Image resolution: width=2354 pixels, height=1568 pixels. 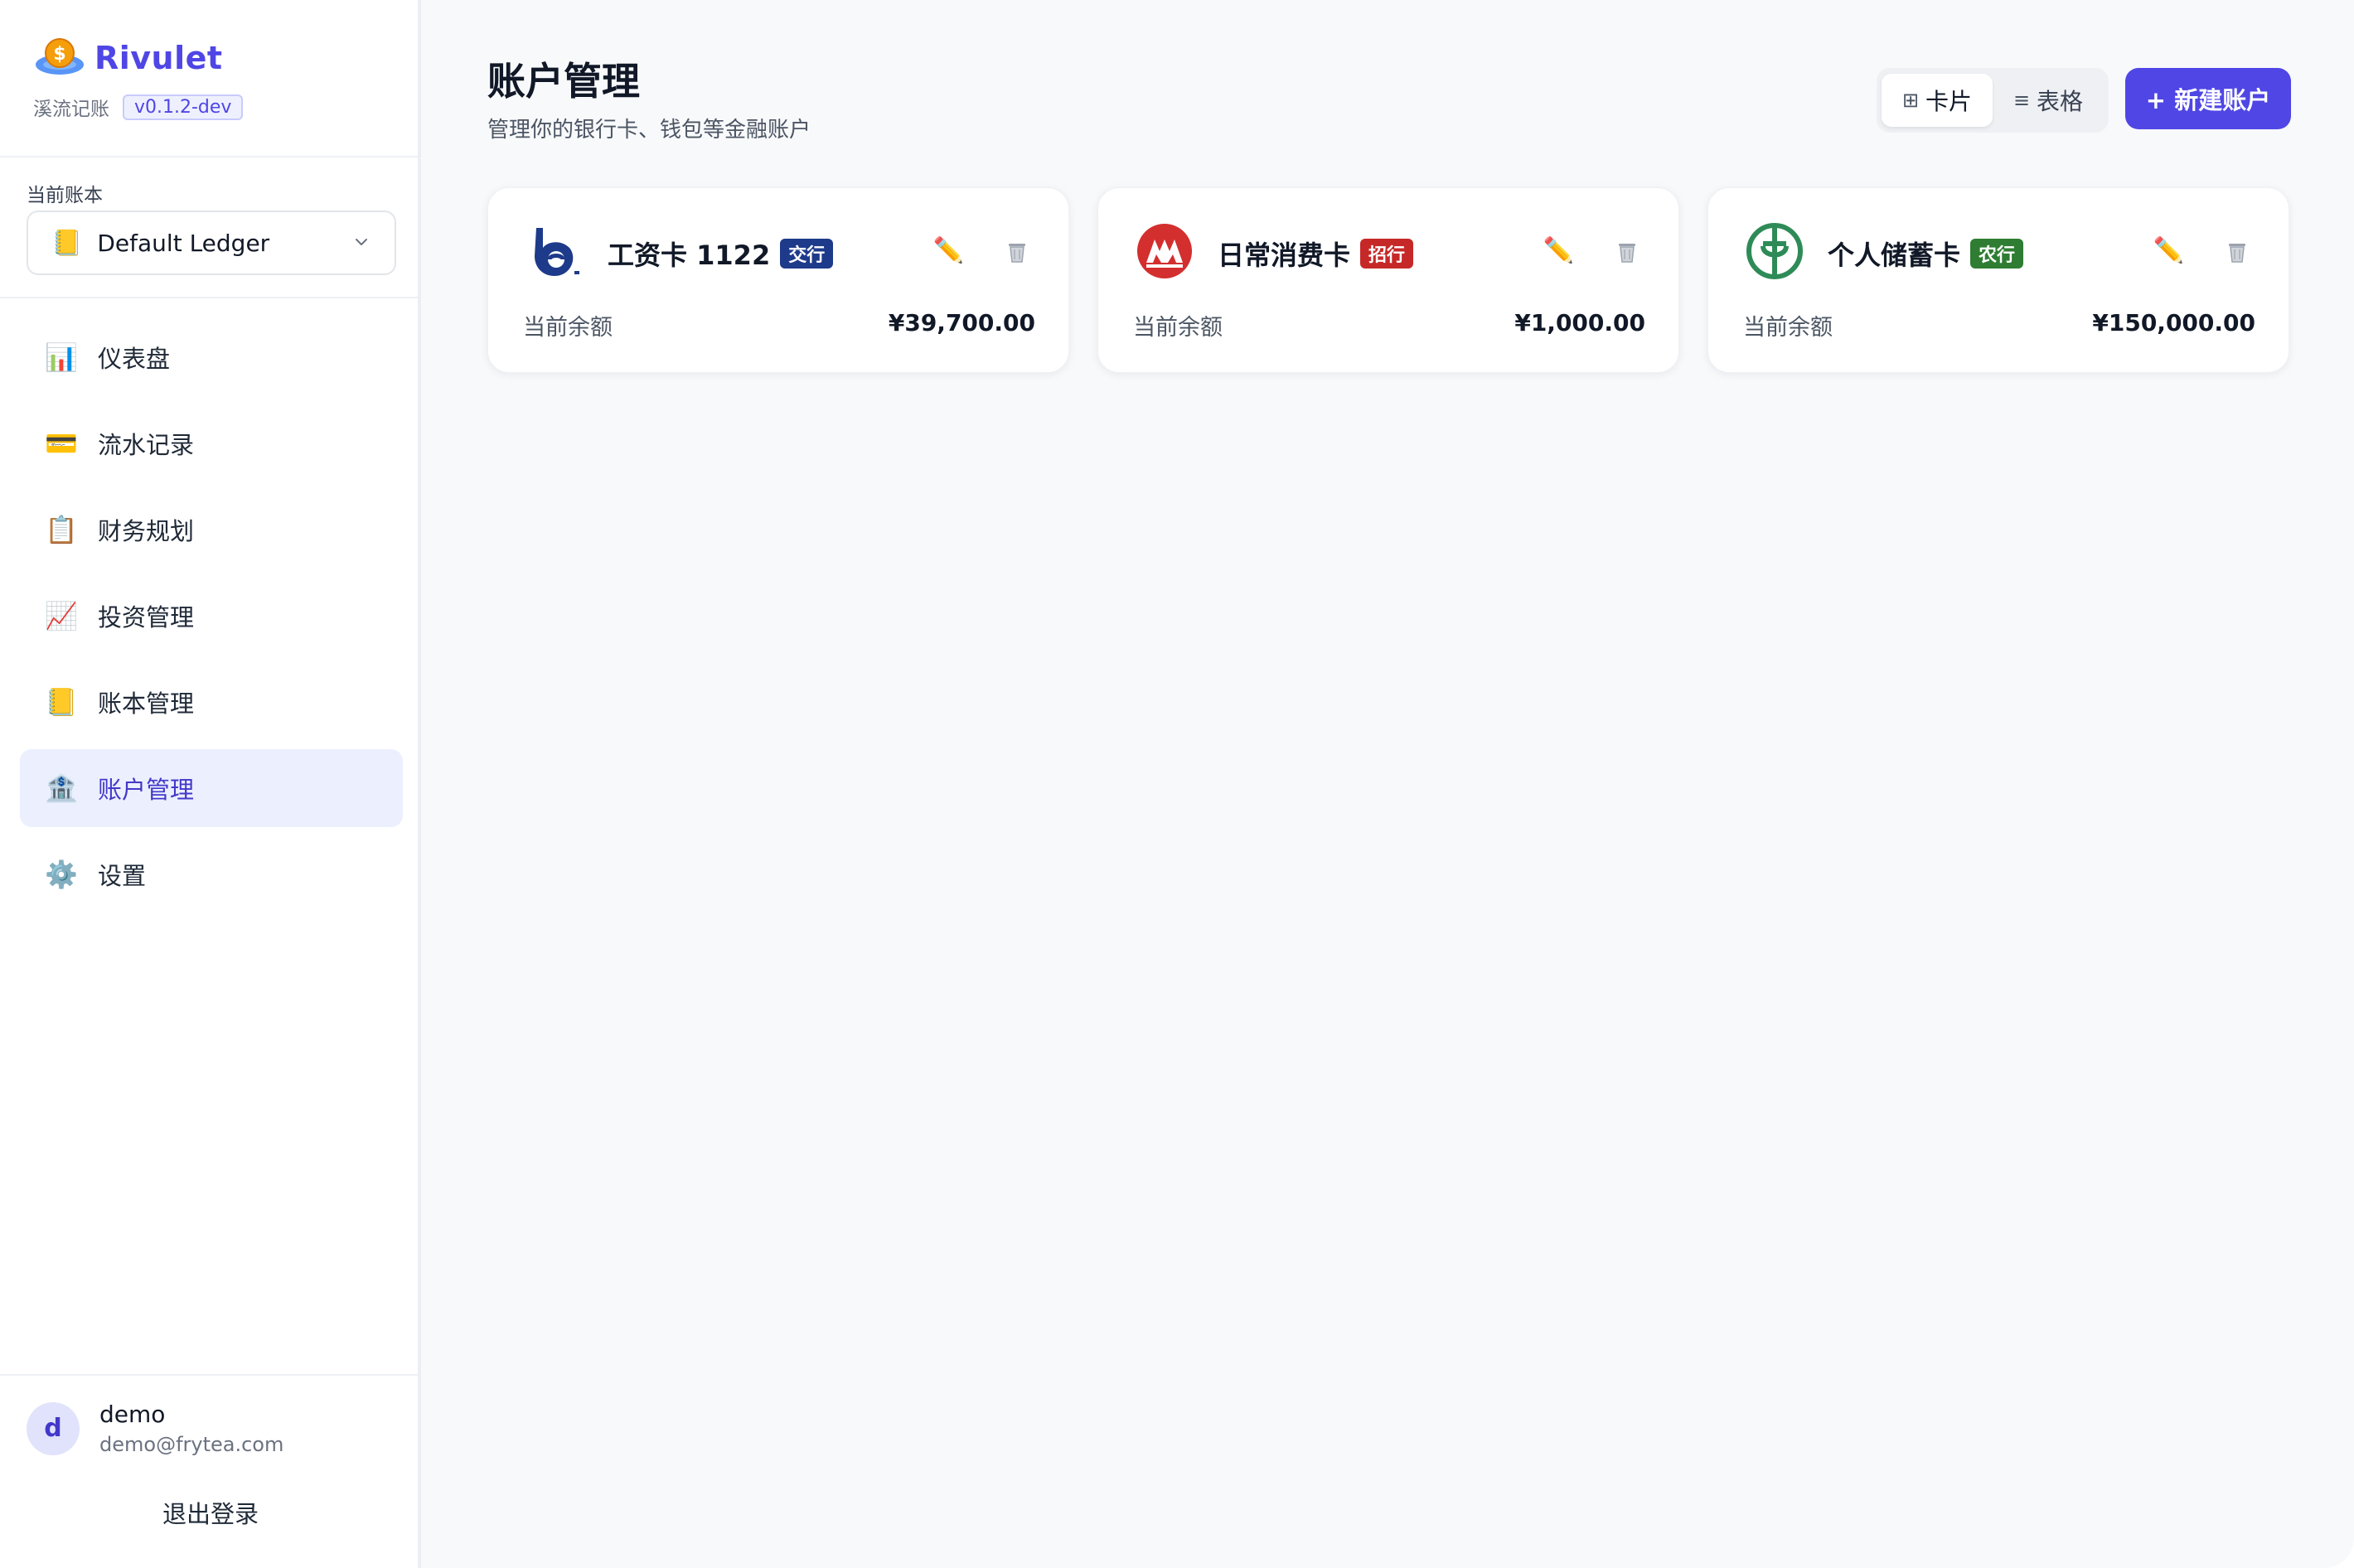 I want to click on sidebar-item-label: 仪表盘, so click(x=134, y=359).